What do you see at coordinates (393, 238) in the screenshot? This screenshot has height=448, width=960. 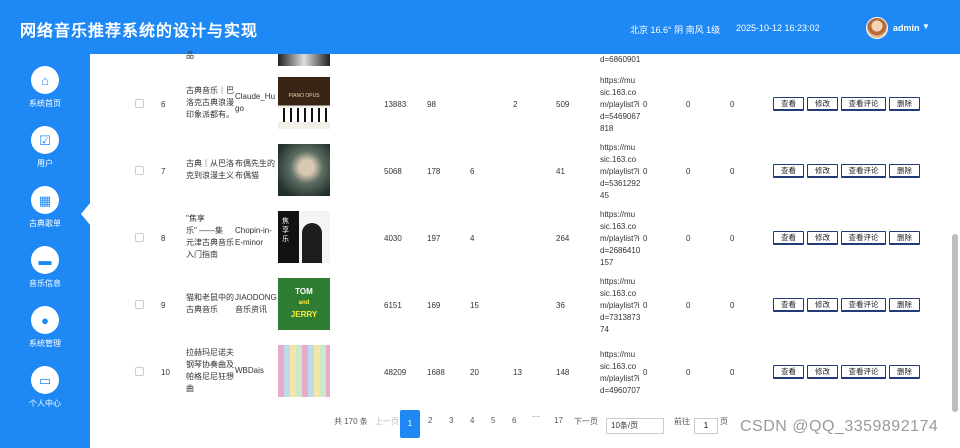 I see `stat-cell: 4030` at bounding box center [393, 238].